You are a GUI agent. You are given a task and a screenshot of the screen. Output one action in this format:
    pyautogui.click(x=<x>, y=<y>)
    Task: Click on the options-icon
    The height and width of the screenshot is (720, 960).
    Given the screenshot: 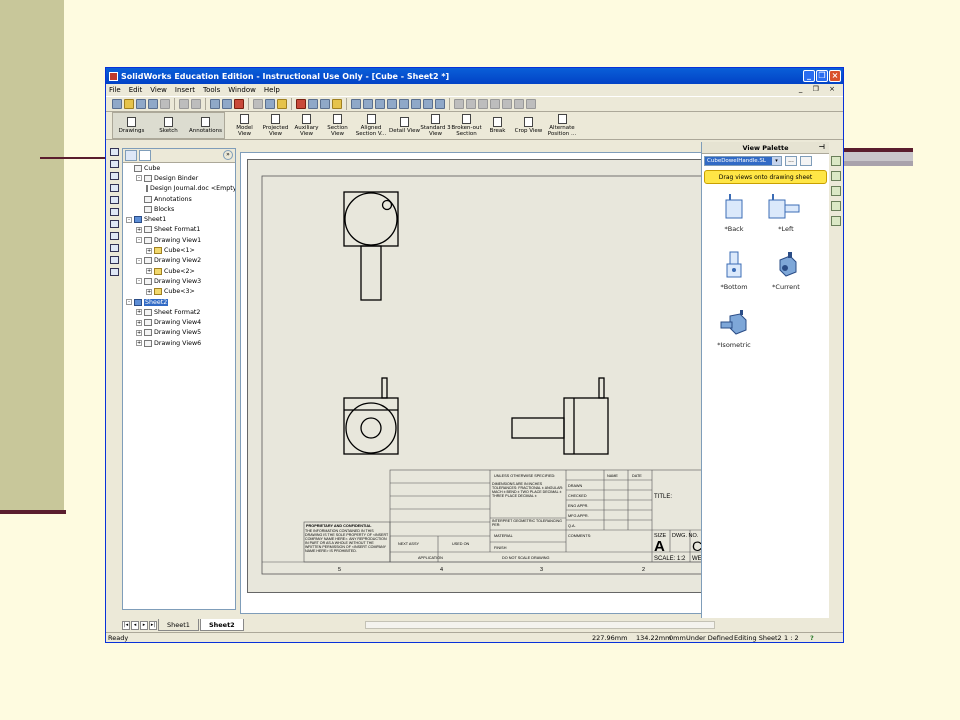 What is the action you would take?
    pyautogui.click(x=270, y=104)
    